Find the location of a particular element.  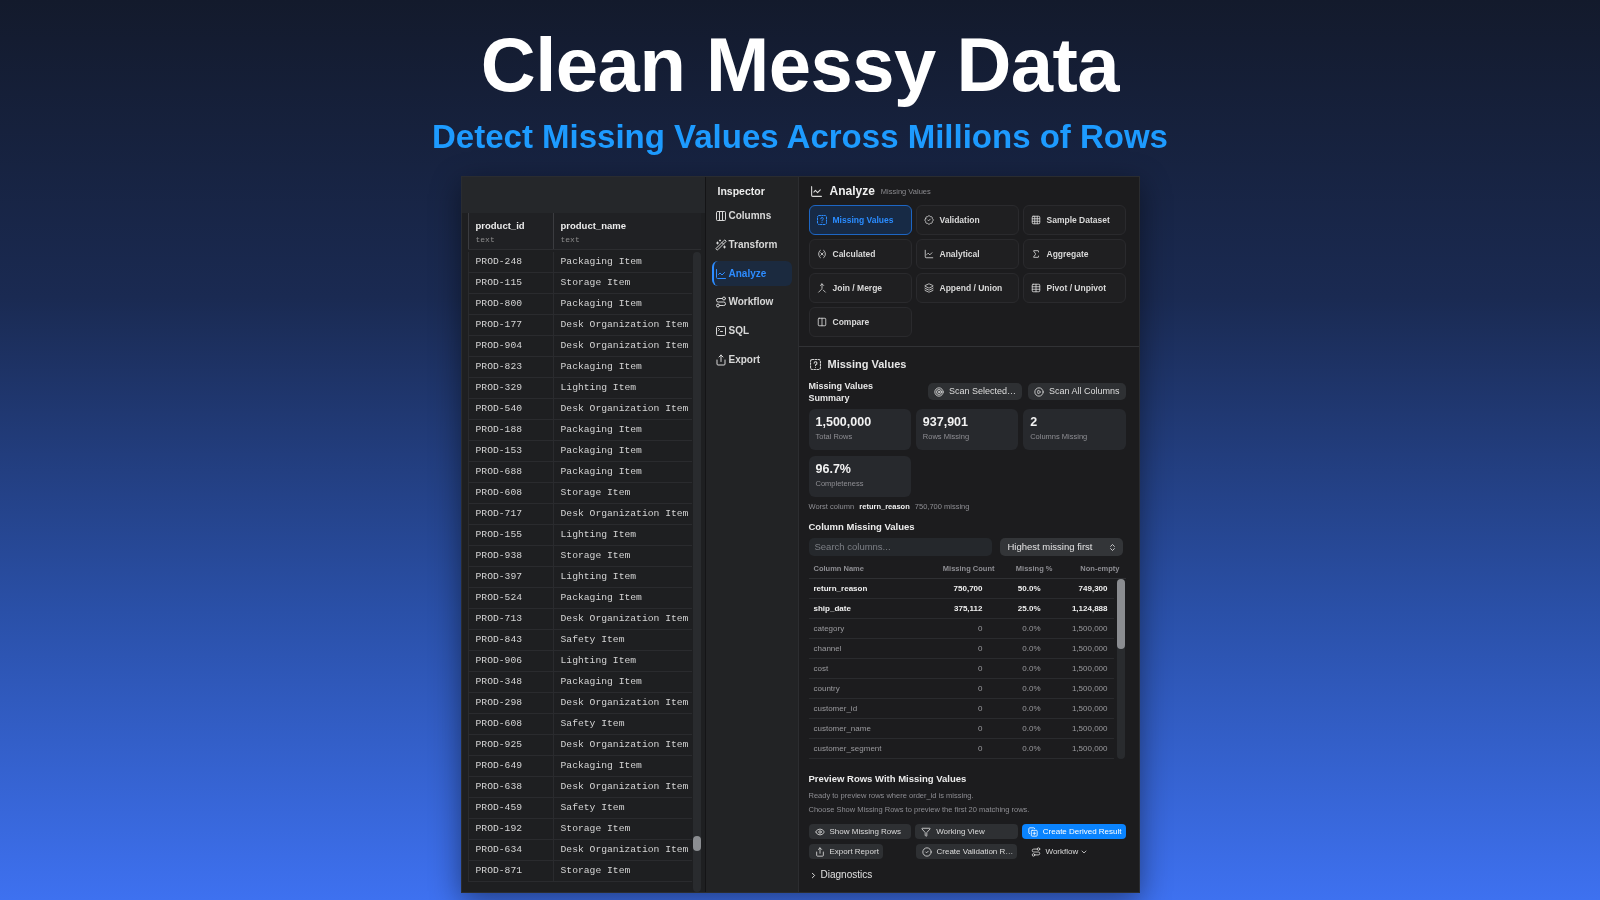

table-cell-text: ship_date is located at coordinates (832, 608).